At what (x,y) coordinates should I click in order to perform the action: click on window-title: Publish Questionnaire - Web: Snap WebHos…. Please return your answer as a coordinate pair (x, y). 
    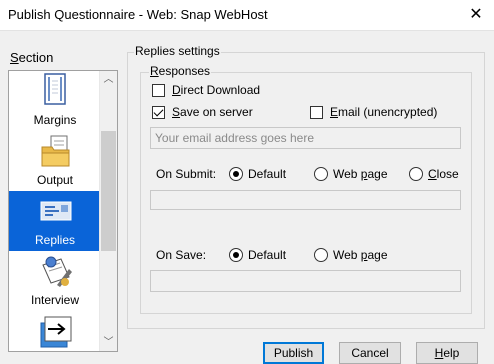
    Looking at the image, I should click on (138, 14).